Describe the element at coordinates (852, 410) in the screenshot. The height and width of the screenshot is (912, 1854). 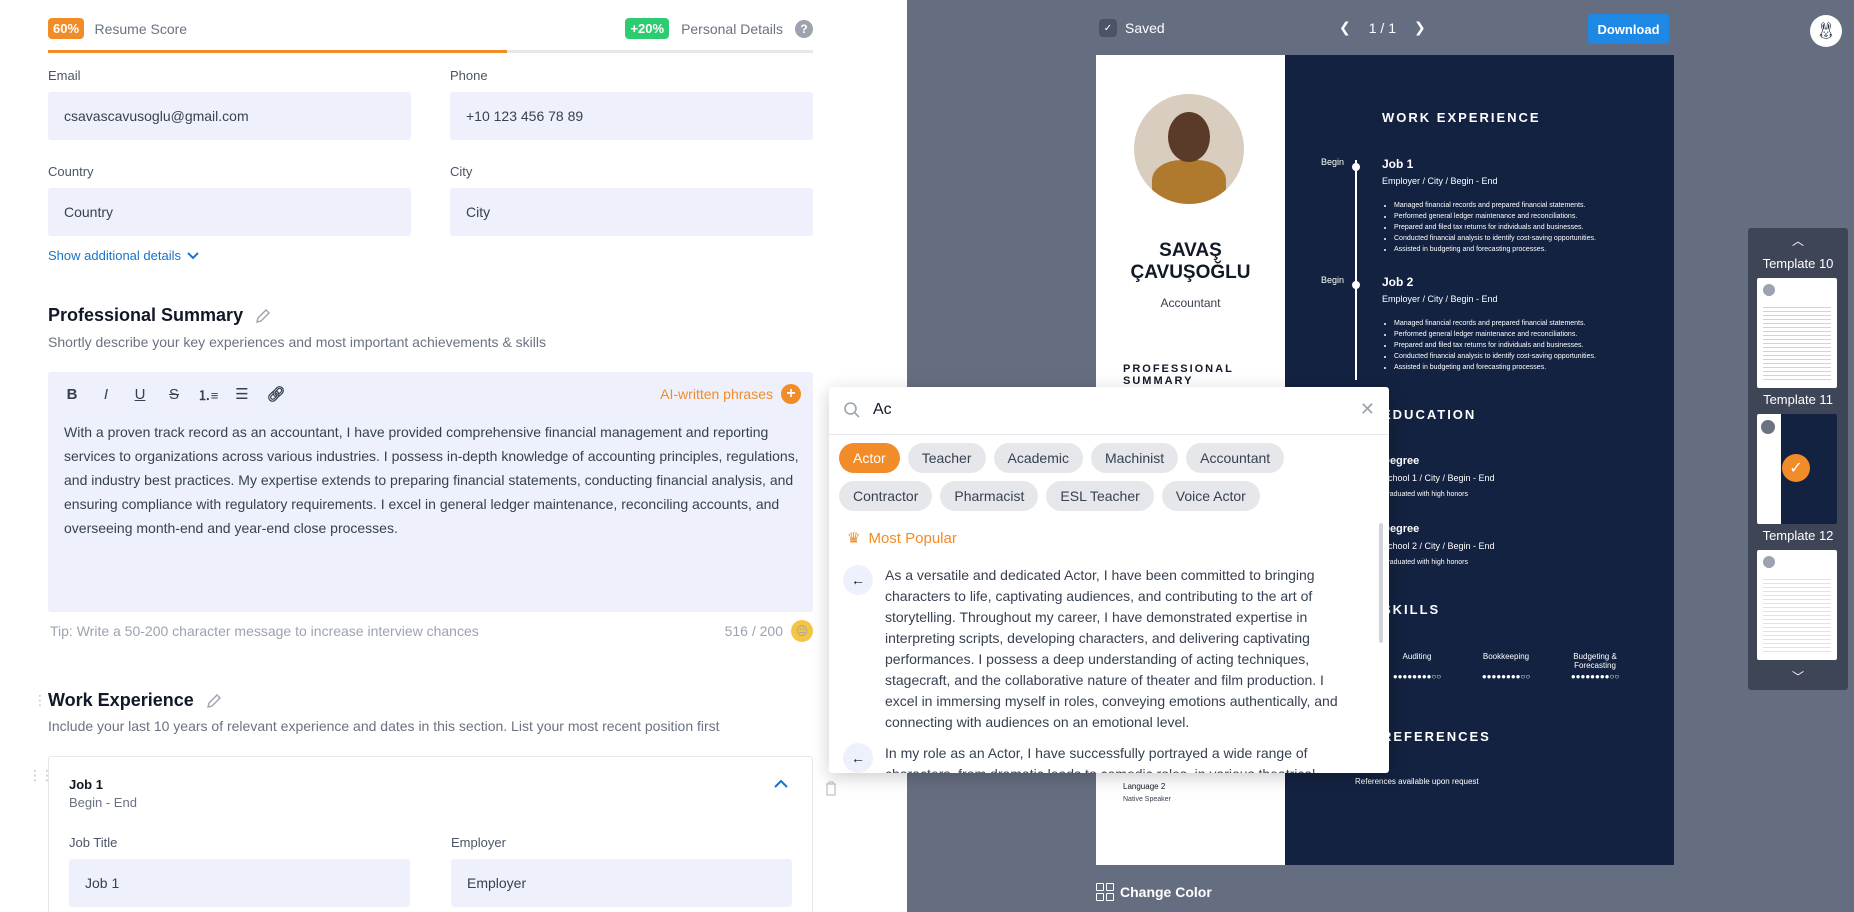
I see `search-icon` at that location.